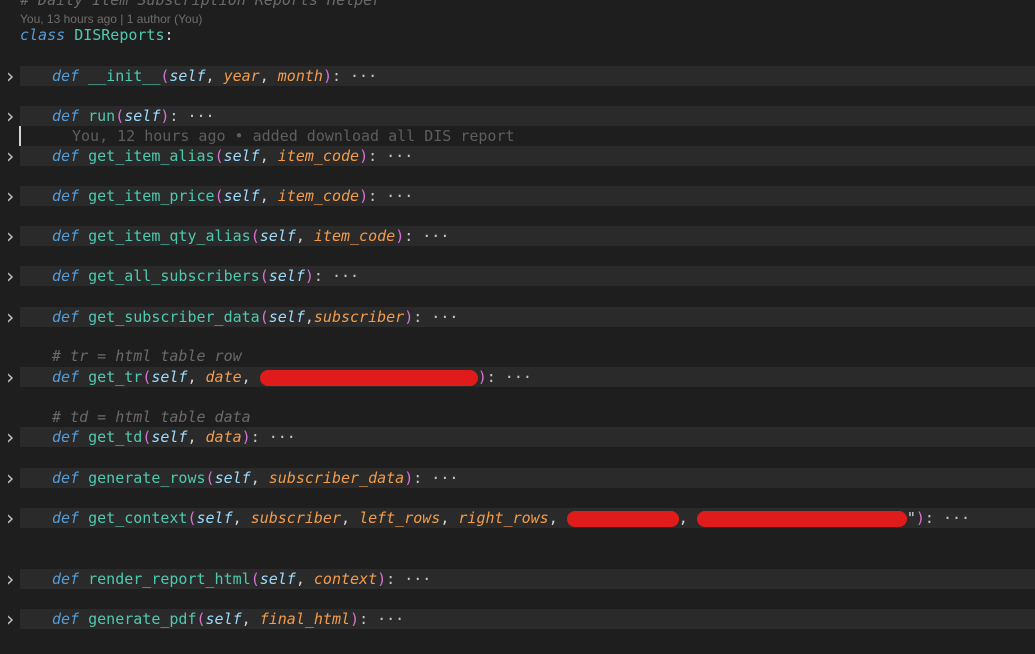 Image resolution: width=1035 pixels, height=654 pixels. Describe the element at coordinates (151, 417) in the screenshot. I see `comment-td: # td = html table data` at that location.